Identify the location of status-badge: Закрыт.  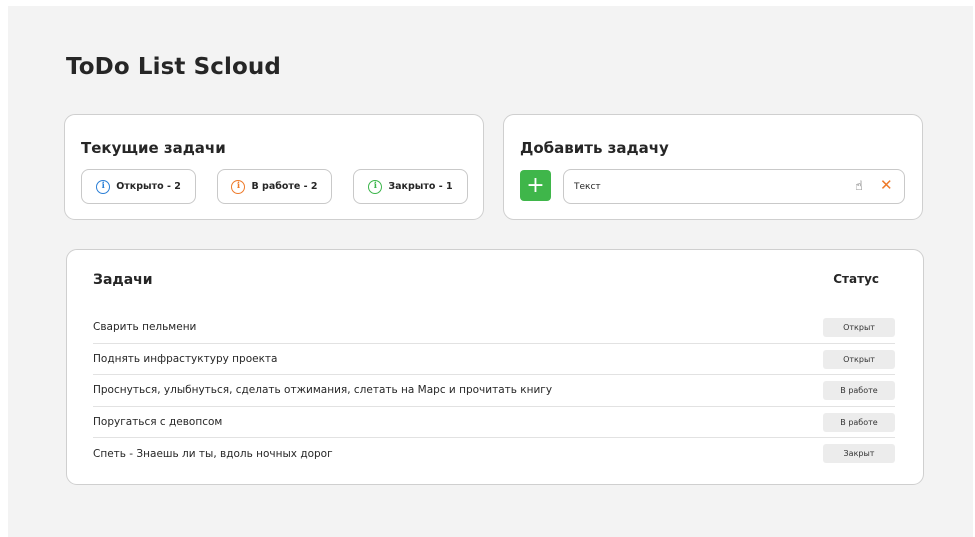
(859, 453).